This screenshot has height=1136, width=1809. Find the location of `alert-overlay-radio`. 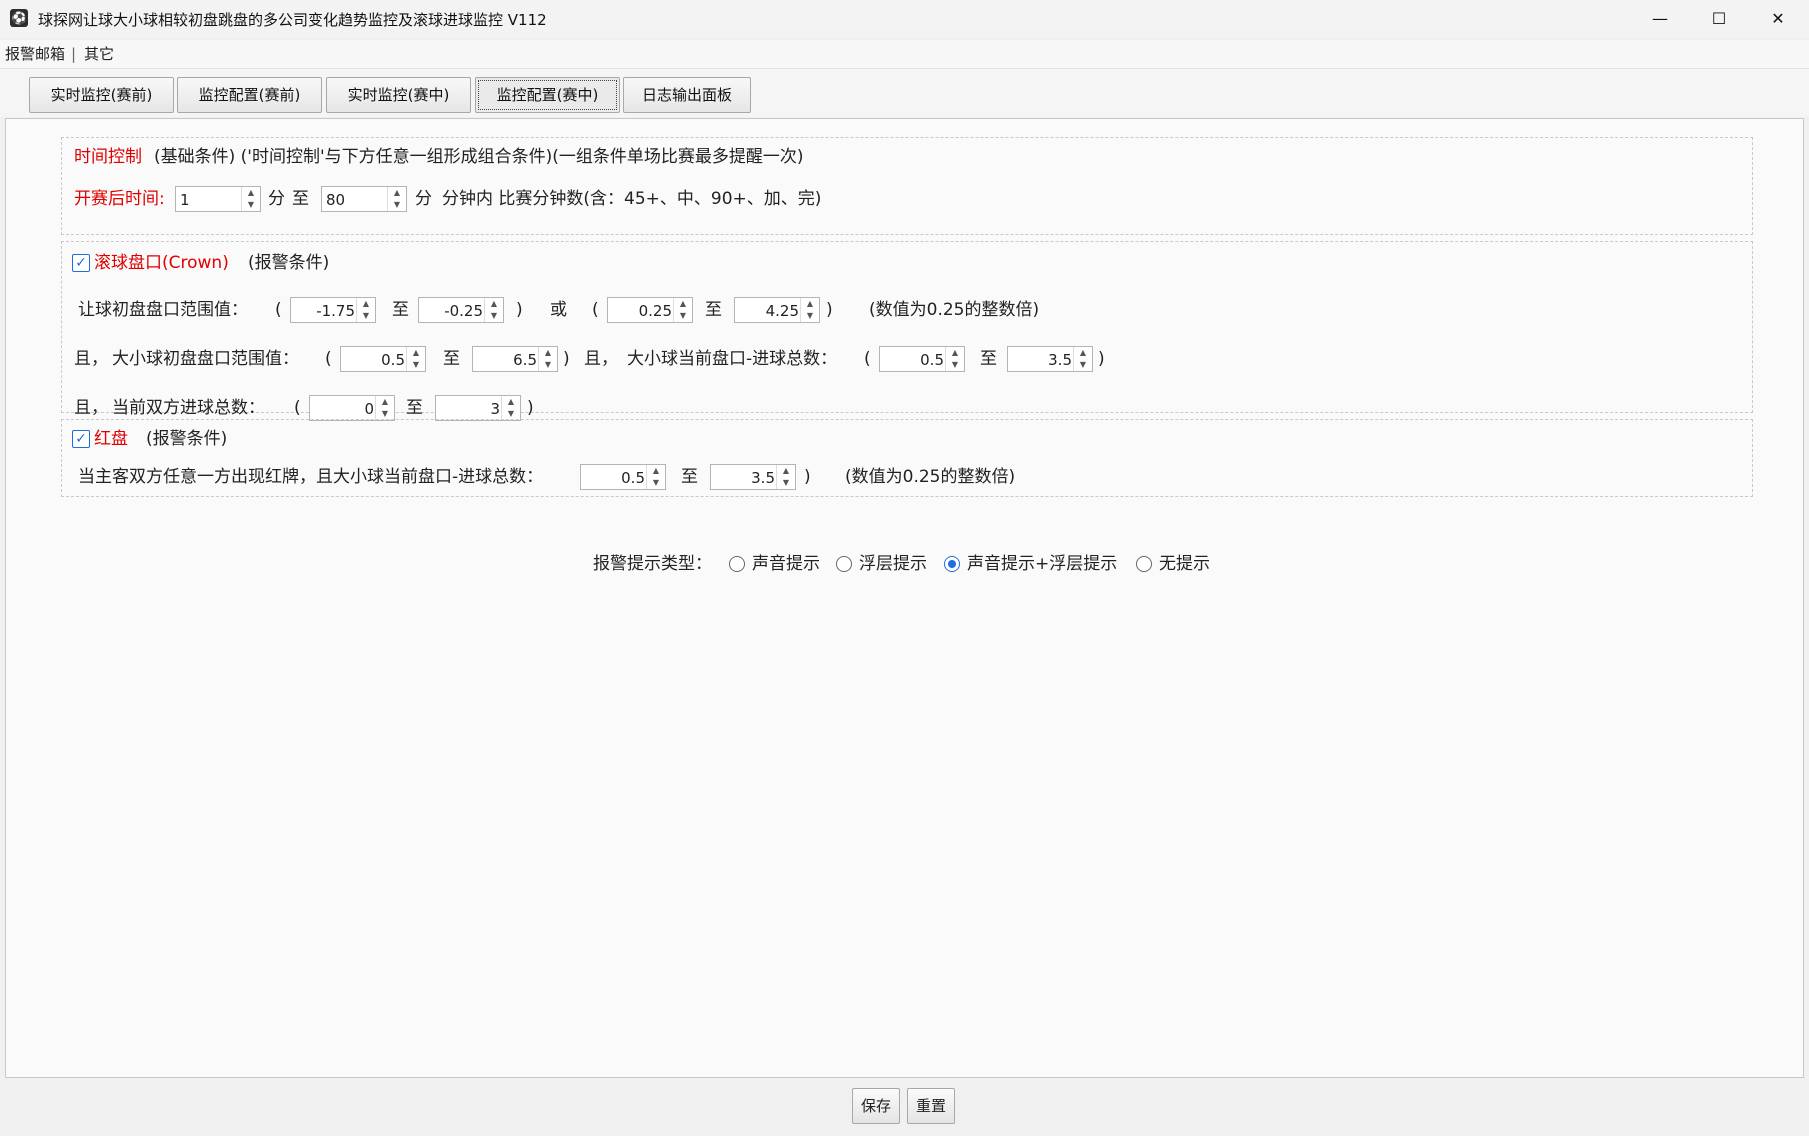

alert-overlay-radio is located at coordinates (844, 564).